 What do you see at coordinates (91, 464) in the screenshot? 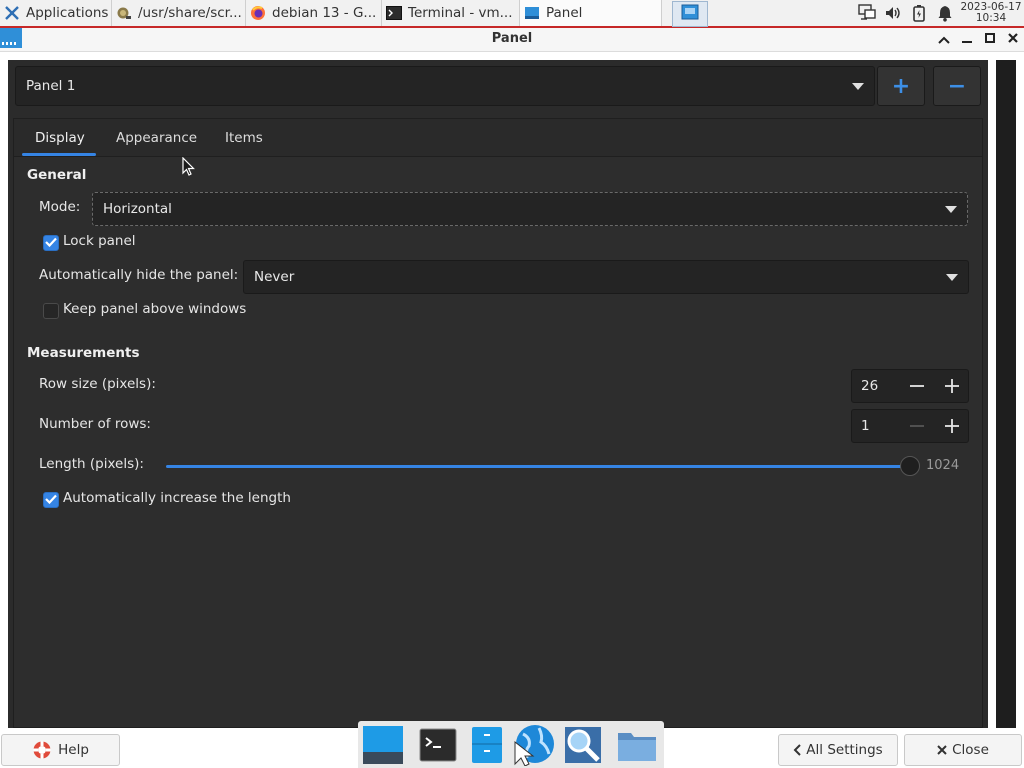
I see `length-label: Length (pixels):` at bounding box center [91, 464].